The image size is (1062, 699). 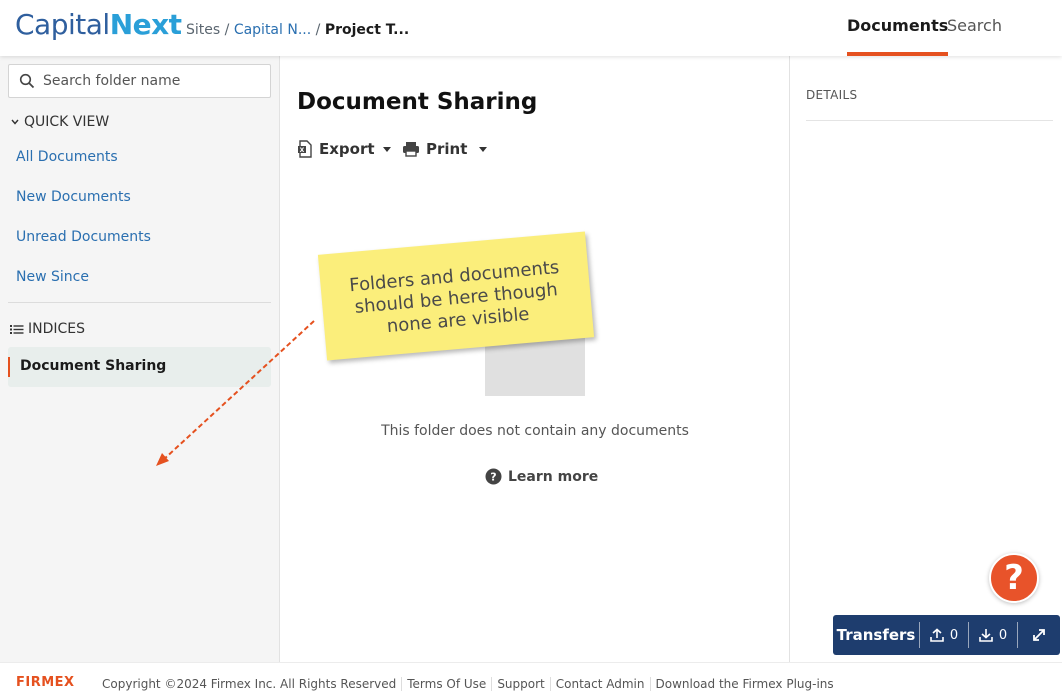 I want to click on quick-view-label: QUICK VIEW, so click(x=67, y=122).